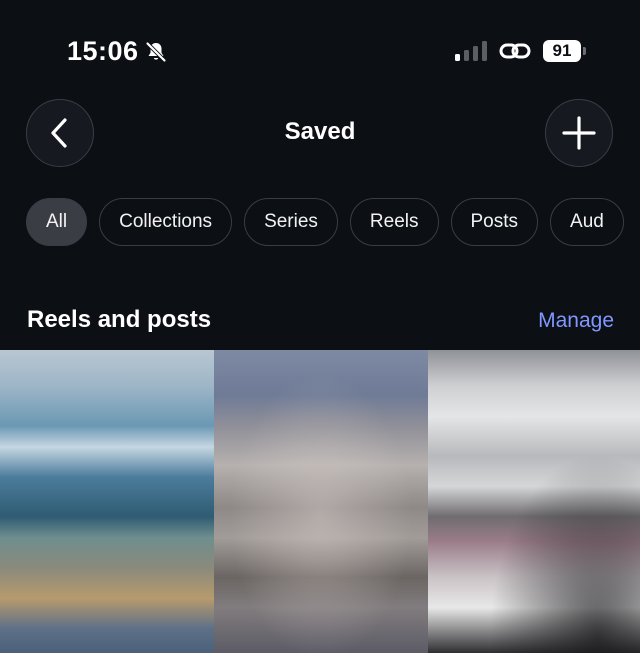 This screenshot has width=640, height=653. I want to click on section-title: Reels and posts, so click(119, 319).